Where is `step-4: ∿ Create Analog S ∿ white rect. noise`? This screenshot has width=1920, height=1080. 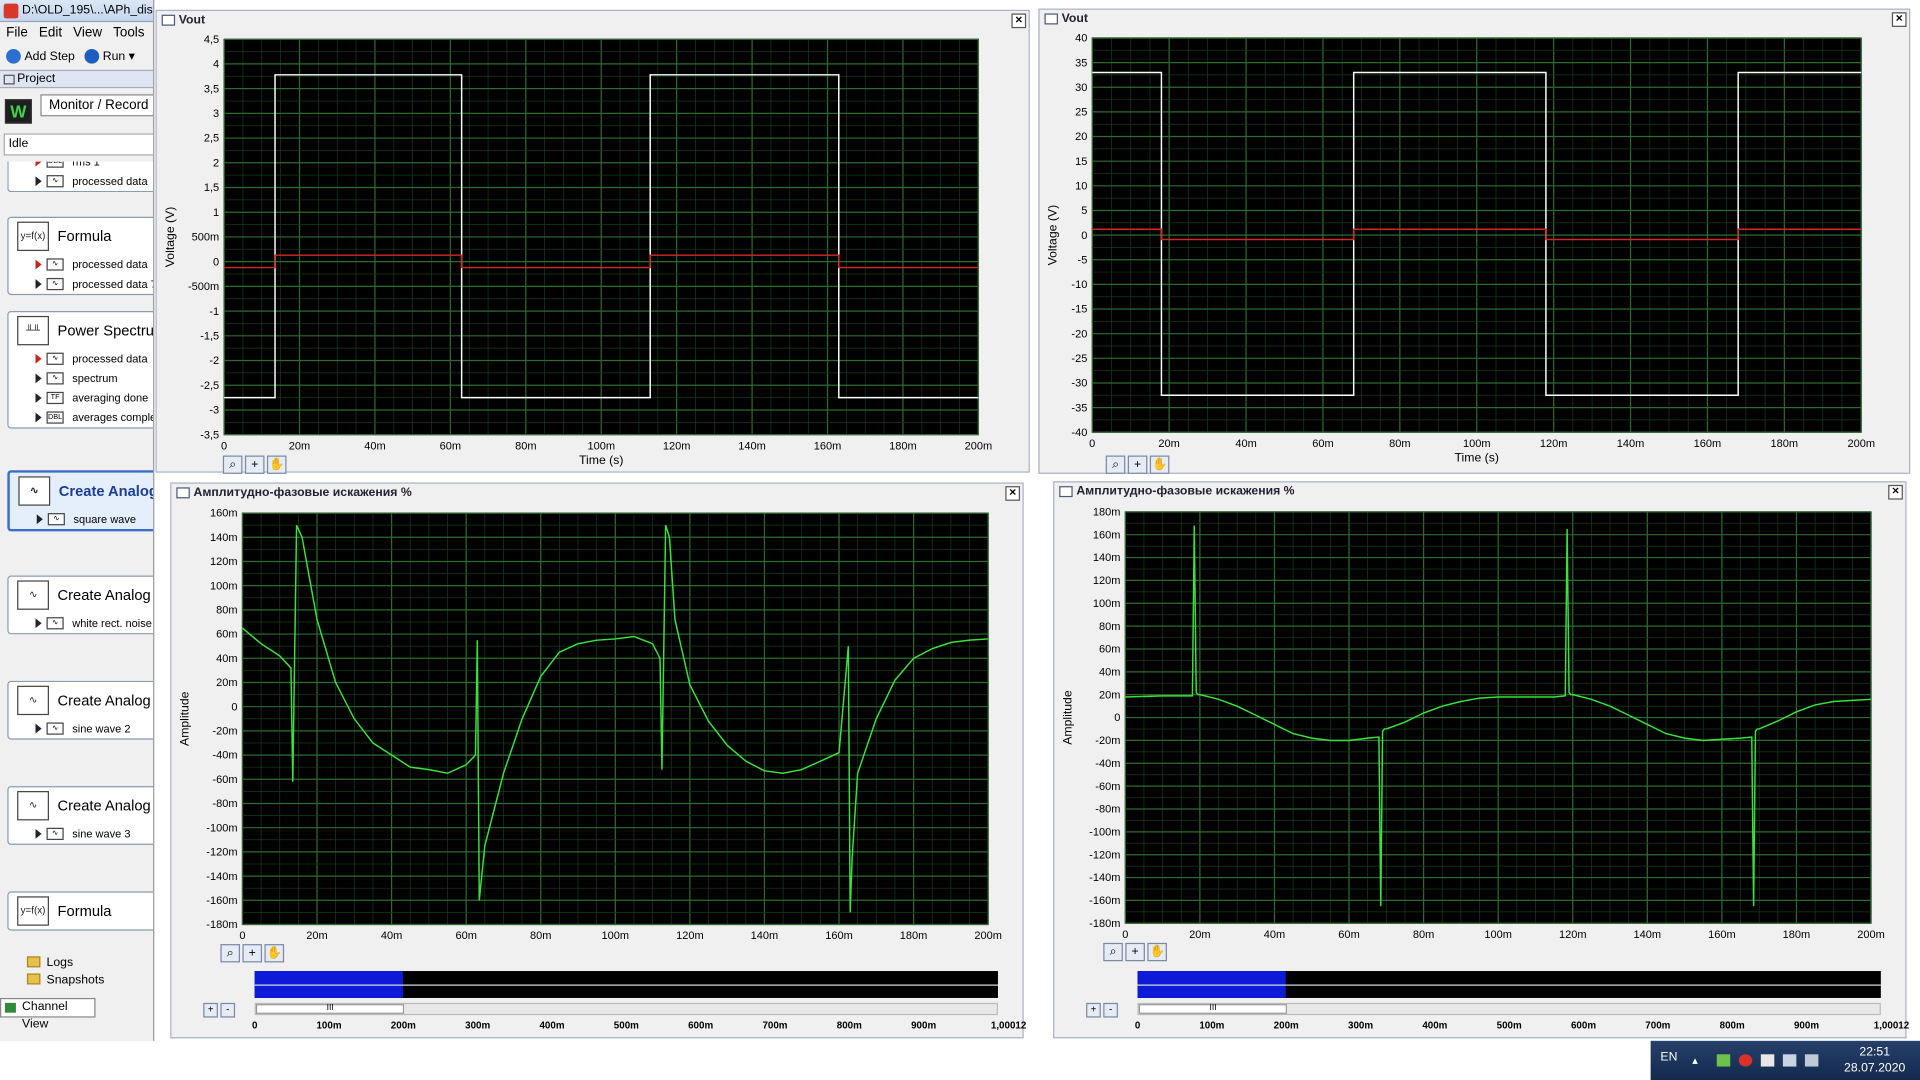
step-4: ∿ Create Analog S ∿ white rect. noise is located at coordinates (80, 605).